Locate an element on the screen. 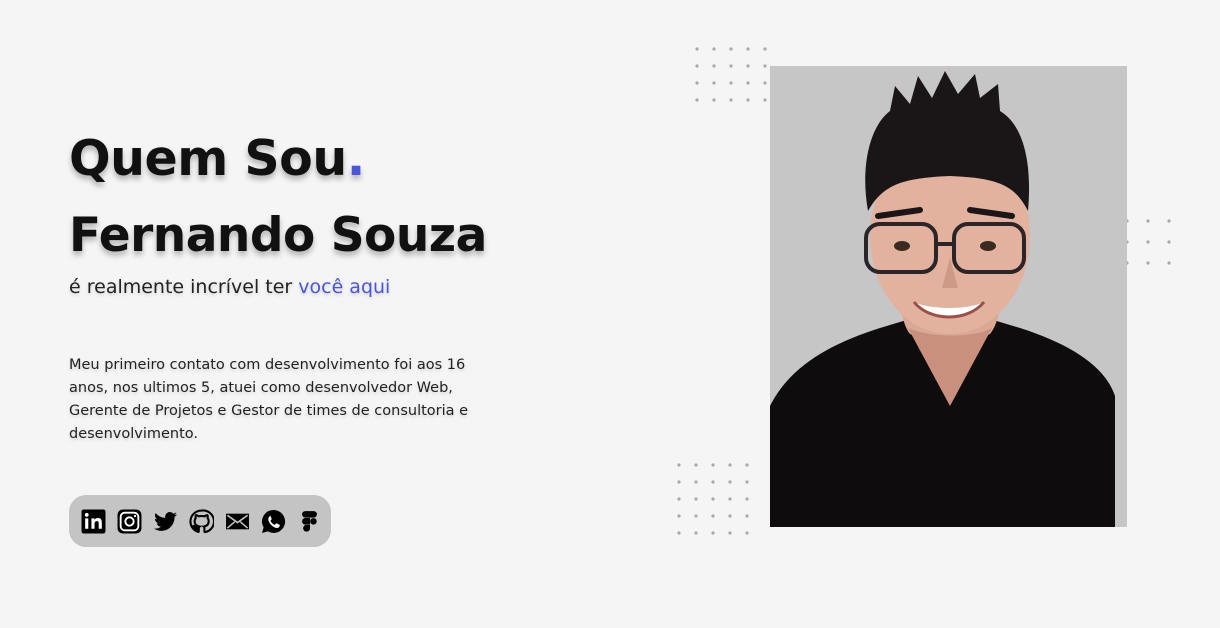  github-link is located at coordinates (201, 521).